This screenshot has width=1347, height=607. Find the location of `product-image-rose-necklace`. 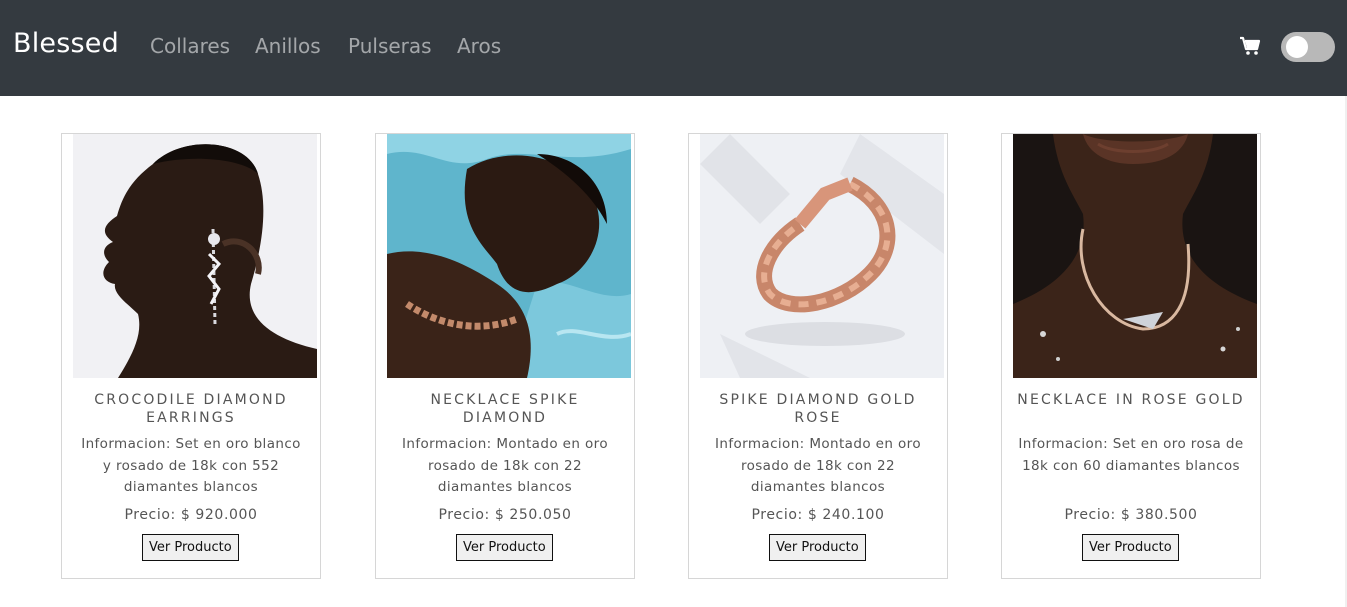

product-image-rose-necklace is located at coordinates (1135, 256).